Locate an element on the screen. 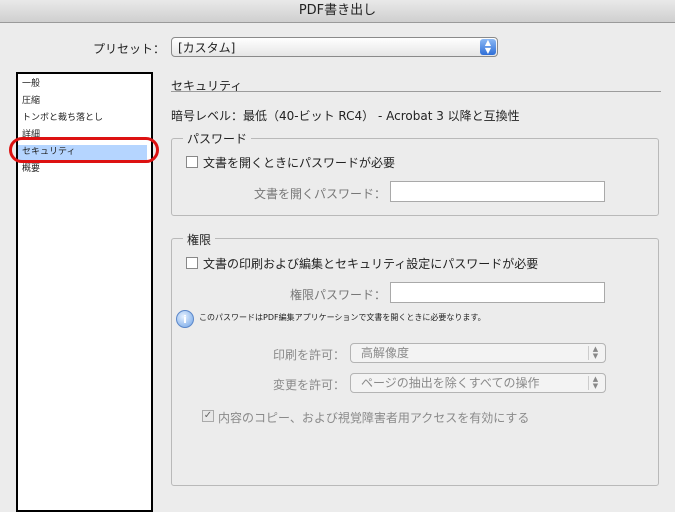  permissions-password-field is located at coordinates (497, 292).